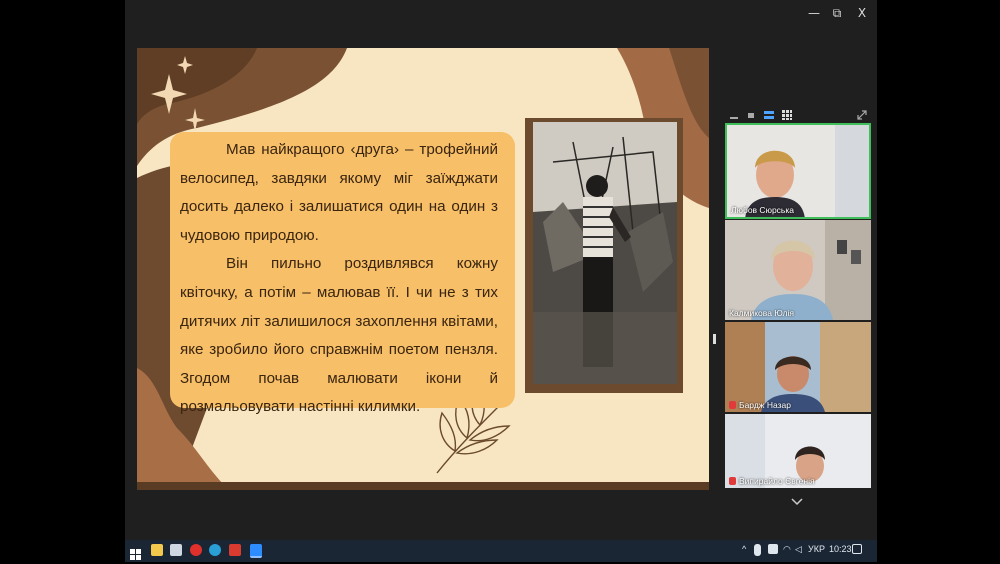 This screenshot has width=1000, height=564. Describe the element at coordinates (157, 550) in the screenshot. I see `file-explorer-icon` at that location.